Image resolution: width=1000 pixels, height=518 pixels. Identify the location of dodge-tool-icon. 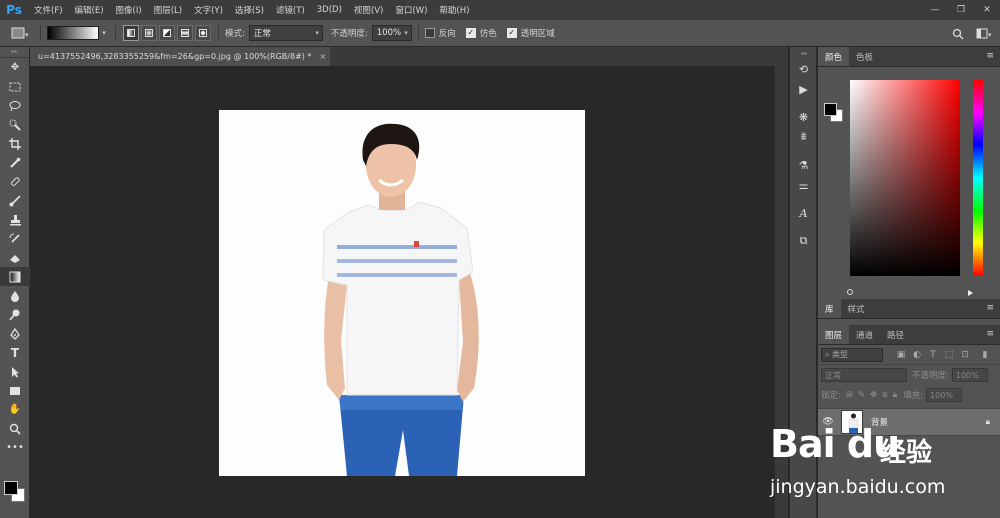
(15, 314).